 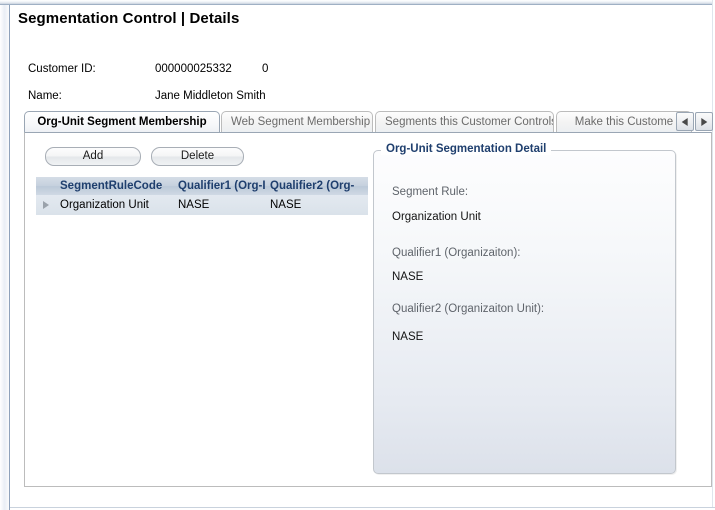 I want to click on tab-scroll-right-button, so click(x=704, y=121).